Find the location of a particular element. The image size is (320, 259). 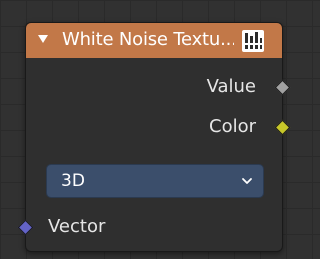

dimensions-dropdown: 3D is located at coordinates (155, 181).